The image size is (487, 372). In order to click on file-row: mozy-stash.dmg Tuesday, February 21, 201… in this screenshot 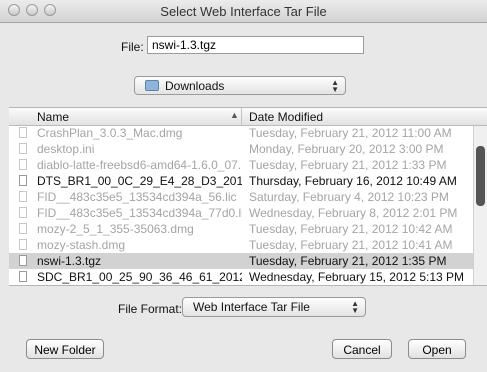, I will do `click(241, 245)`.